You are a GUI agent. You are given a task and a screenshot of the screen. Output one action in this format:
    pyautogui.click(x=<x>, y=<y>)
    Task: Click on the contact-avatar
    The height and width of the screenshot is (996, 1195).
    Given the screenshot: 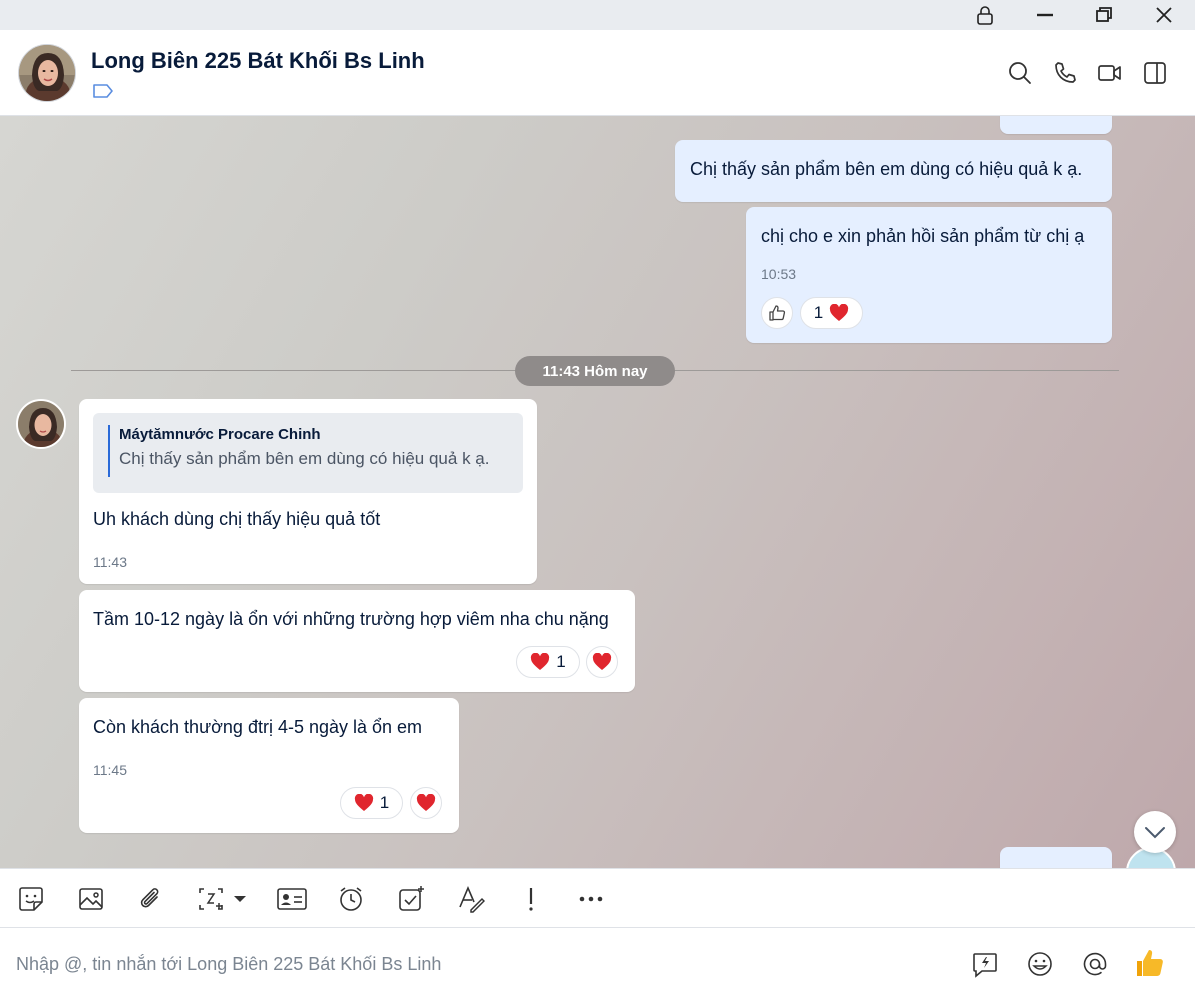 What is the action you would take?
    pyautogui.click(x=47, y=73)
    